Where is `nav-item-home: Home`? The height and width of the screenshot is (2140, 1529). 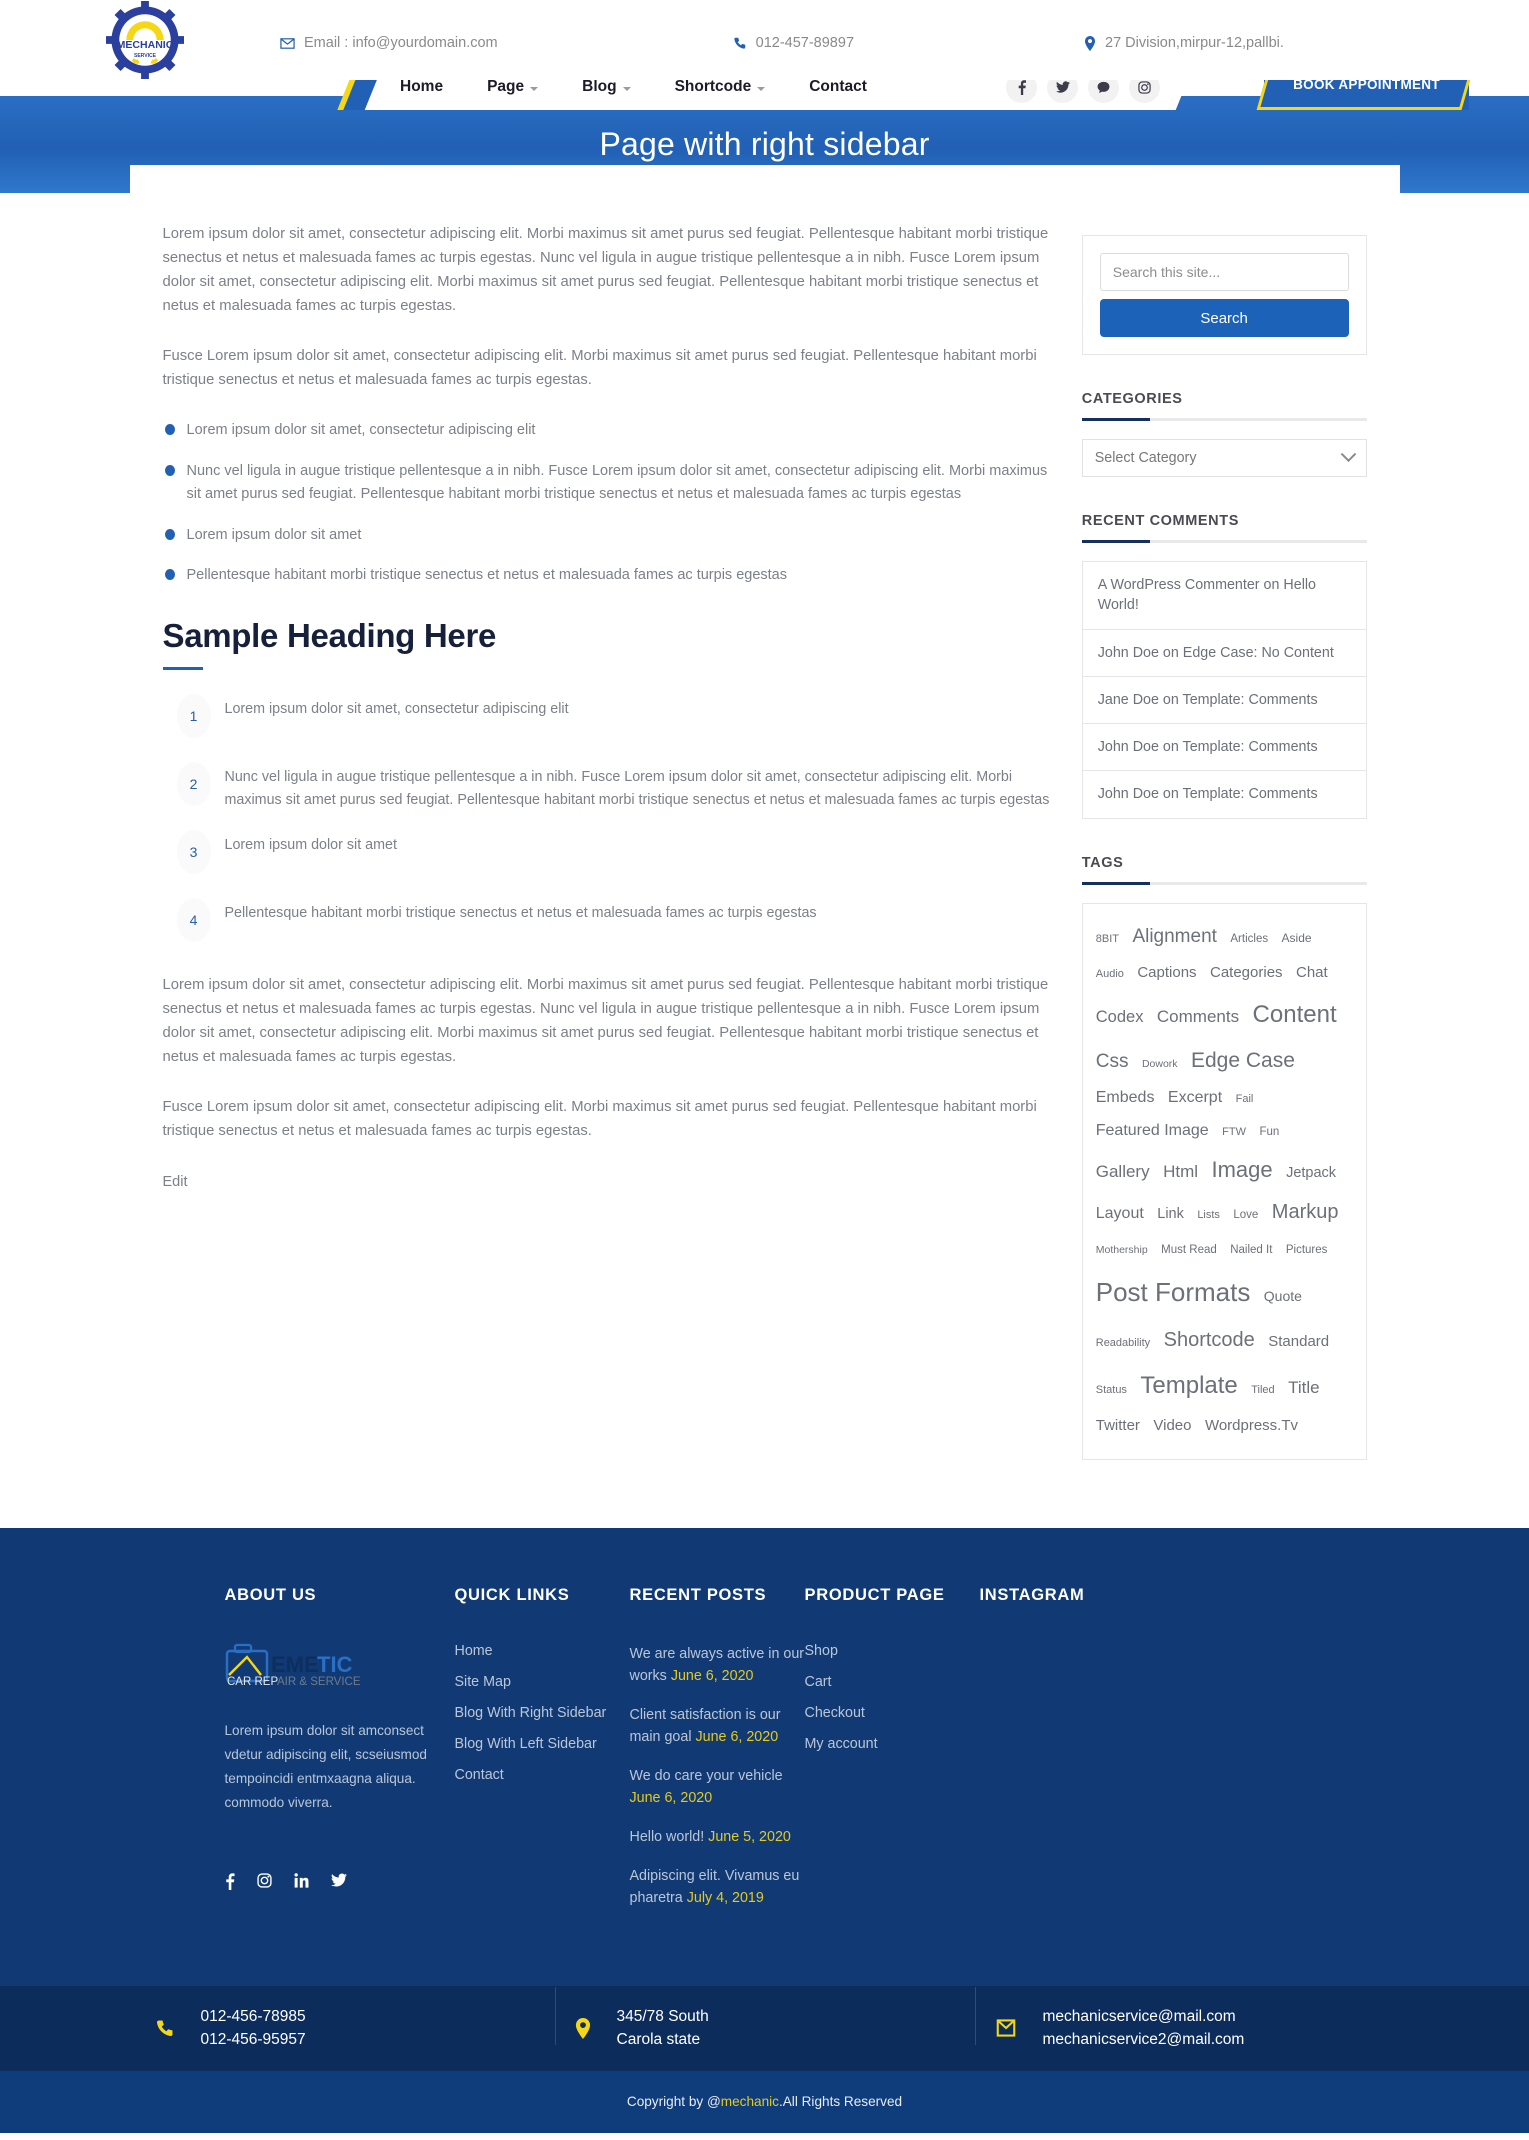 nav-item-home: Home is located at coordinates (432, 87).